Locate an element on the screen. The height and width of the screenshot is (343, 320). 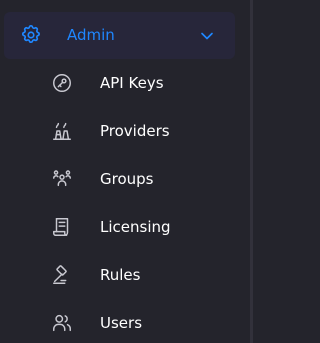
groups-icon is located at coordinates (62, 179).